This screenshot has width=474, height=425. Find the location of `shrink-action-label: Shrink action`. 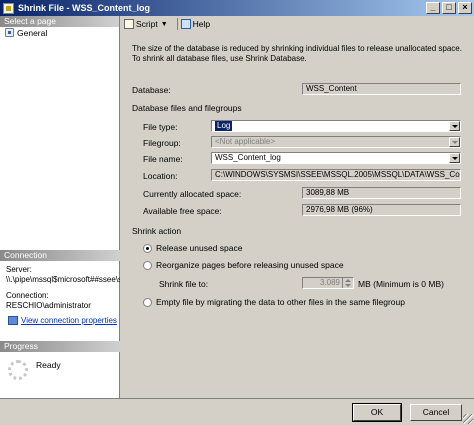

shrink-action-label: Shrink action is located at coordinates (157, 231).